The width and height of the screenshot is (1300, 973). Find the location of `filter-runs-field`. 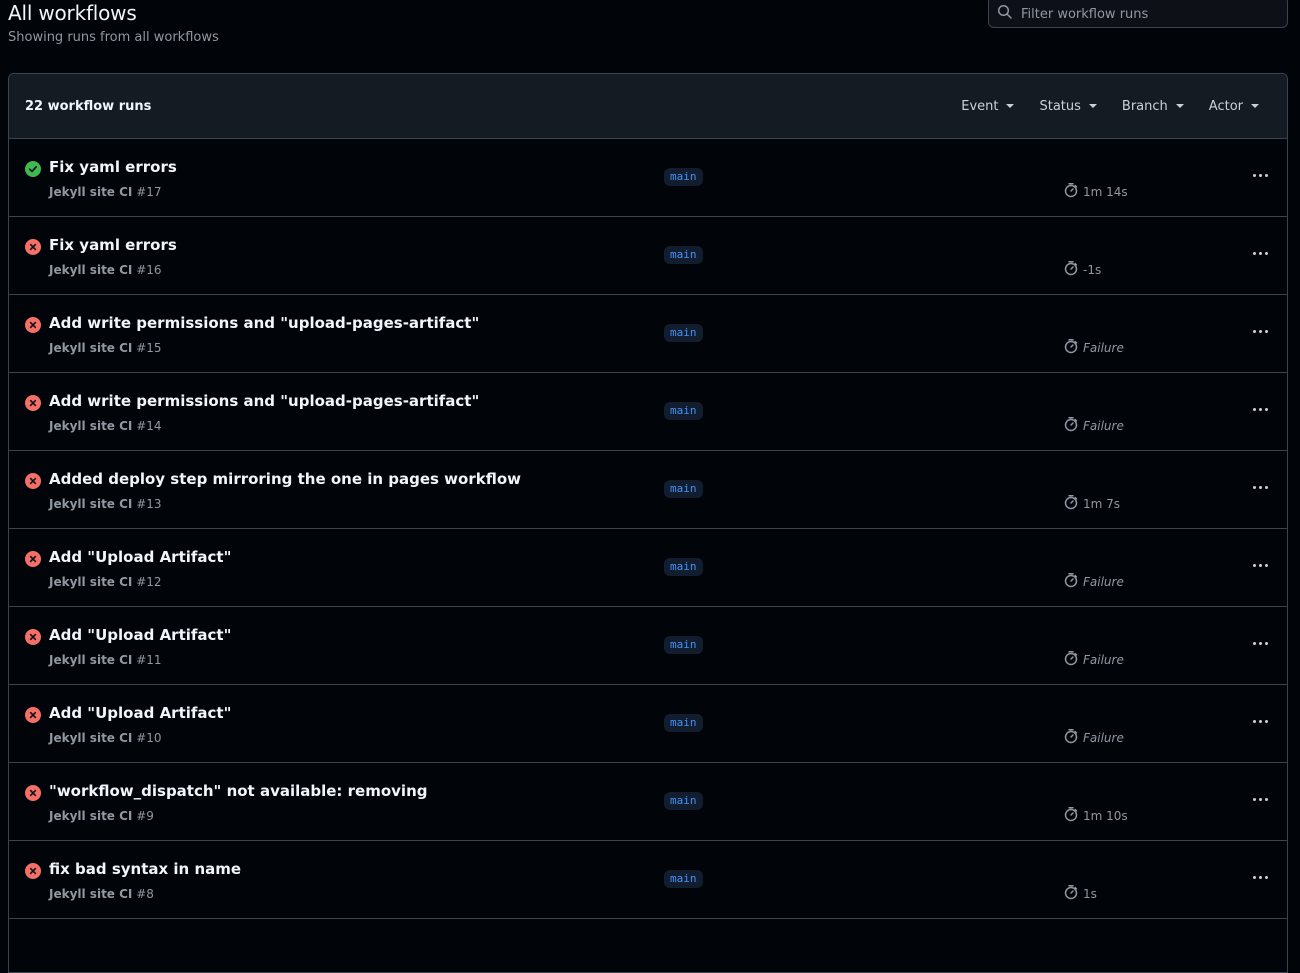

filter-runs-field is located at coordinates (1138, 14).